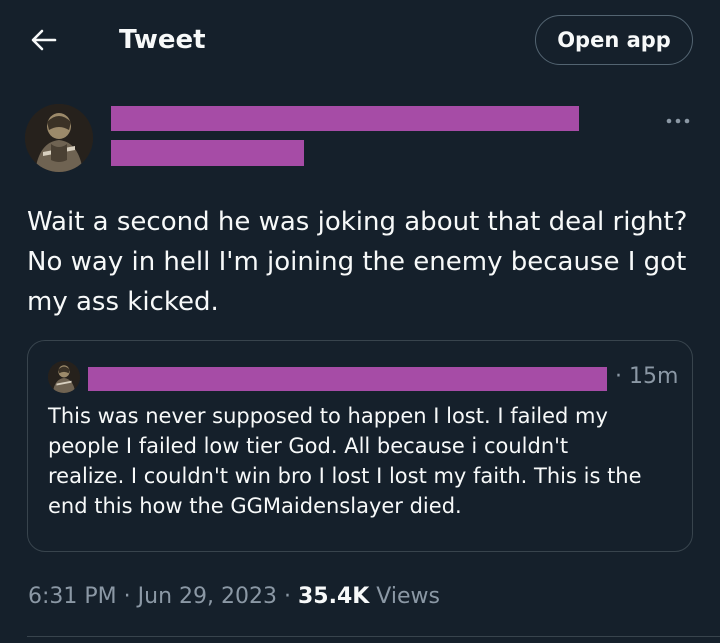 The height and width of the screenshot is (643, 720). I want to click on quote-avatar-image, so click(64, 377).